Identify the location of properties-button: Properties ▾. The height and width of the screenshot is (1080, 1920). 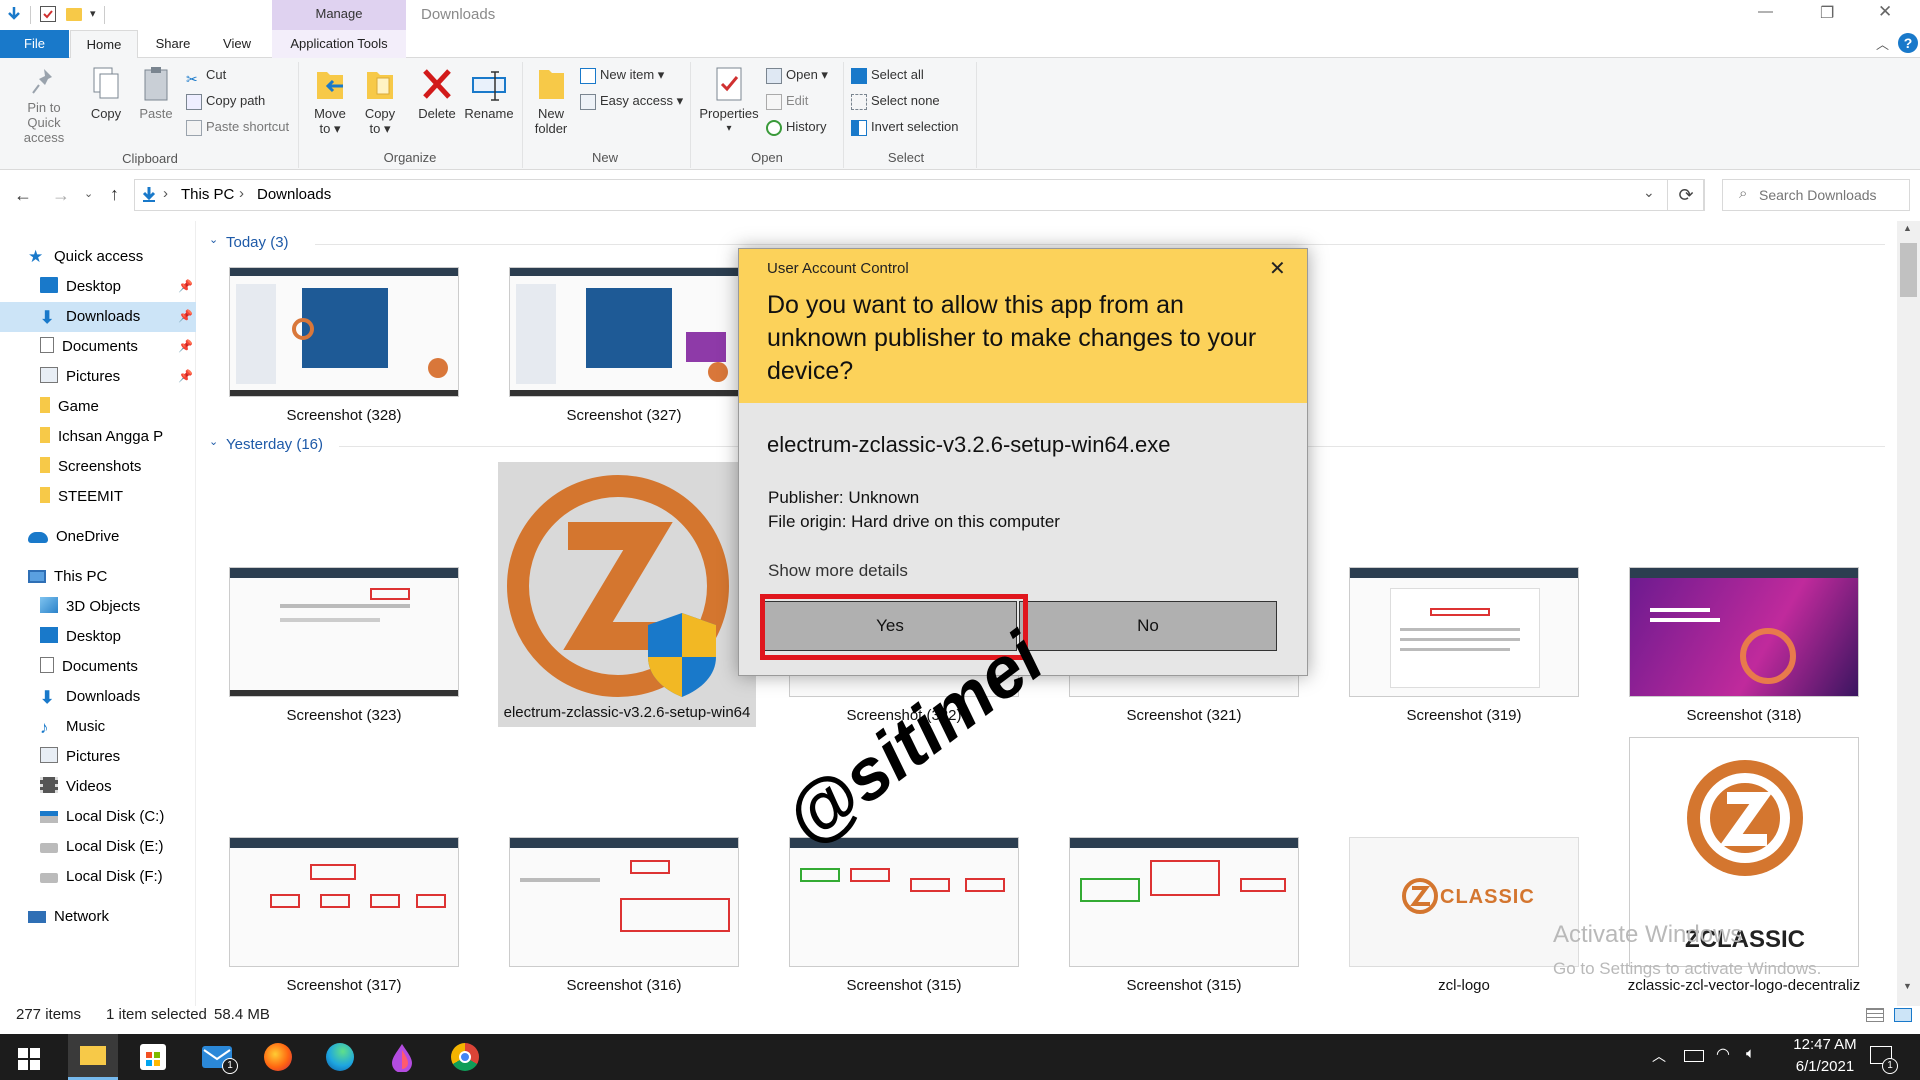
(729, 101).